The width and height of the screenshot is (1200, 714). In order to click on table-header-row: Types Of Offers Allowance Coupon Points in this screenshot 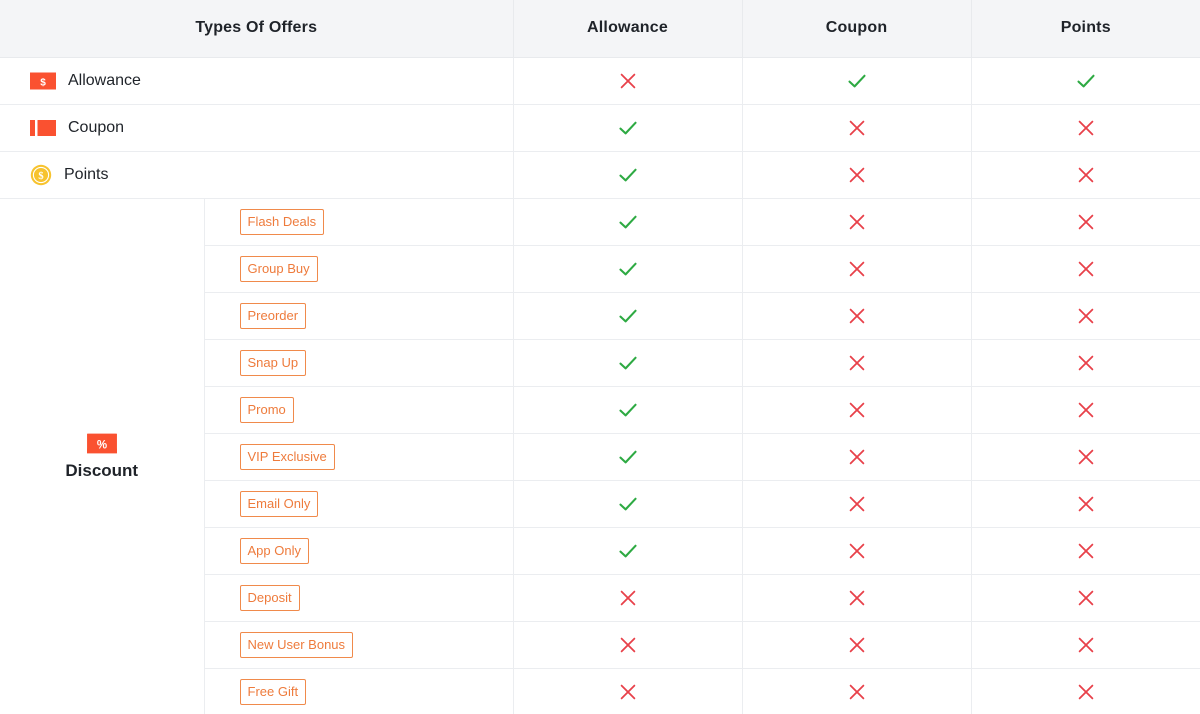, I will do `click(600, 29)`.